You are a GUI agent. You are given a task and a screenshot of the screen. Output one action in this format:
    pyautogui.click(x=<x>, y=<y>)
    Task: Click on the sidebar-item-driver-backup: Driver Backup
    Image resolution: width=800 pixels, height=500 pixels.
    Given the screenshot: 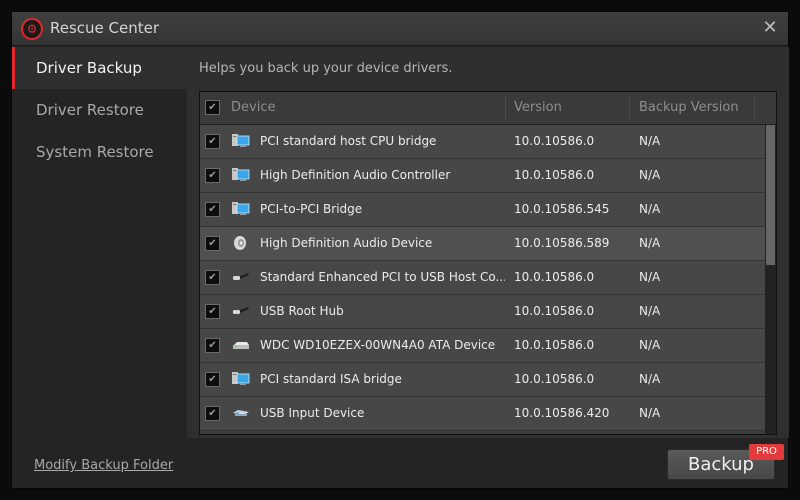 What is the action you would take?
    pyautogui.click(x=99, y=68)
    